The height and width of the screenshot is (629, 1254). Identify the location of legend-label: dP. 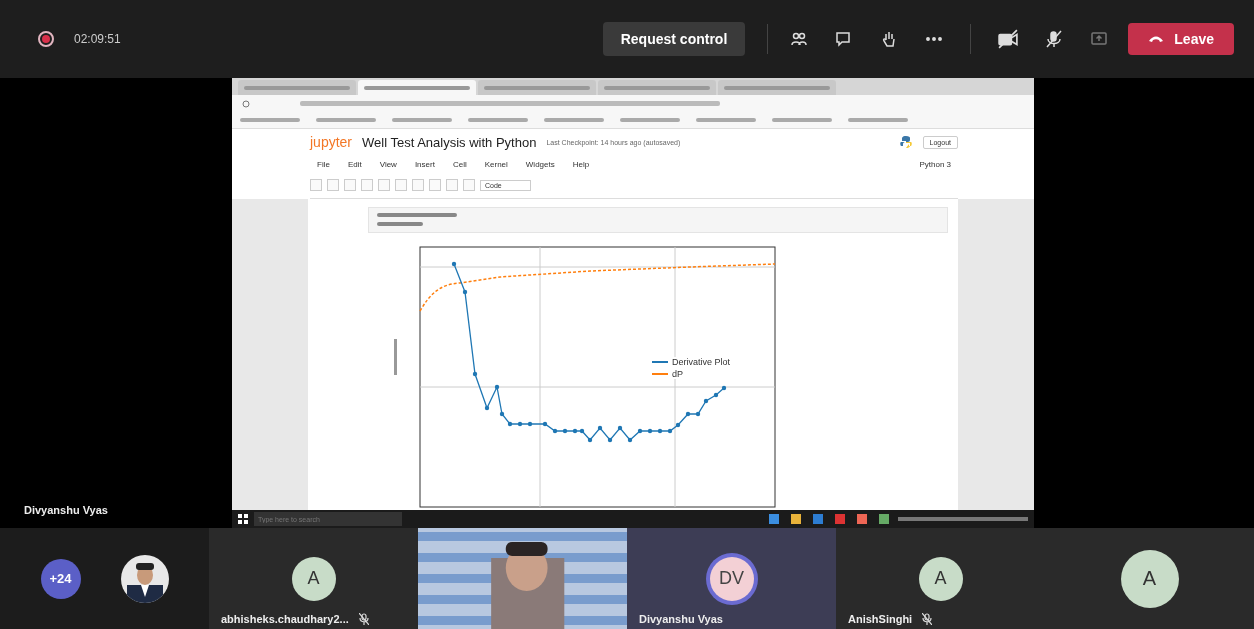
(677, 374).